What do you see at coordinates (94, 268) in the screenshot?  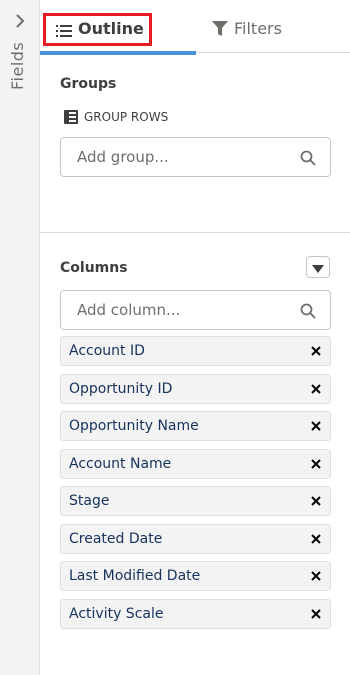 I see `columns-title: Columns` at bounding box center [94, 268].